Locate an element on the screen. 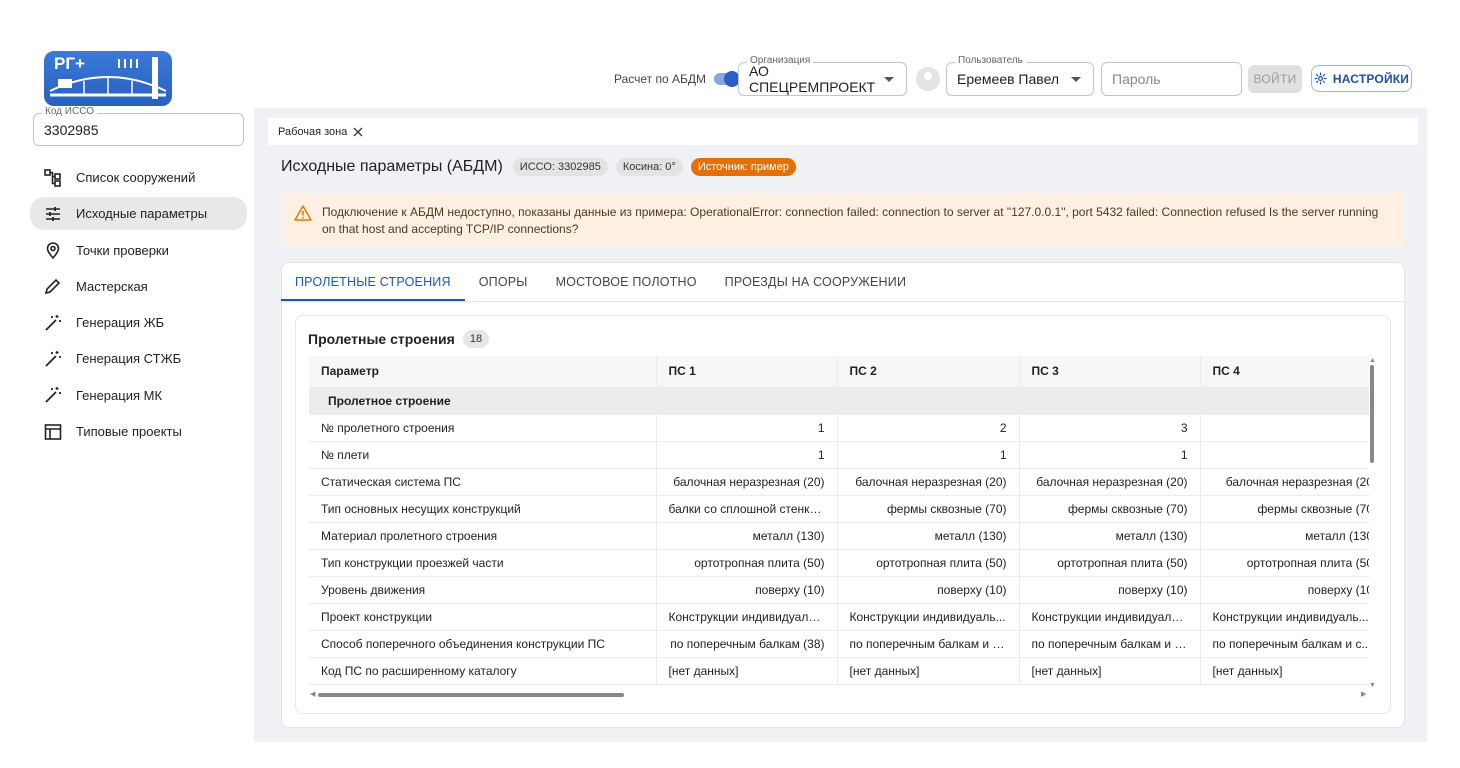  scroll-left-arrow-icon: ◀ is located at coordinates (312, 694).